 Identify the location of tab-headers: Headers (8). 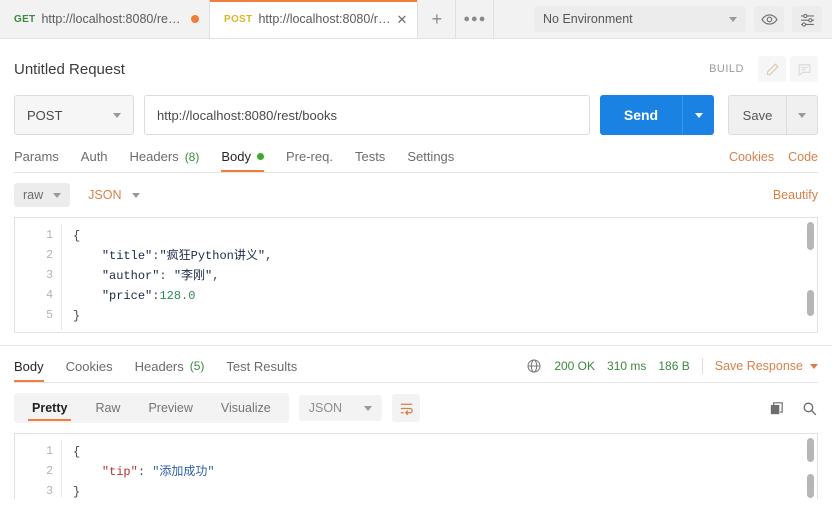
(165, 160).